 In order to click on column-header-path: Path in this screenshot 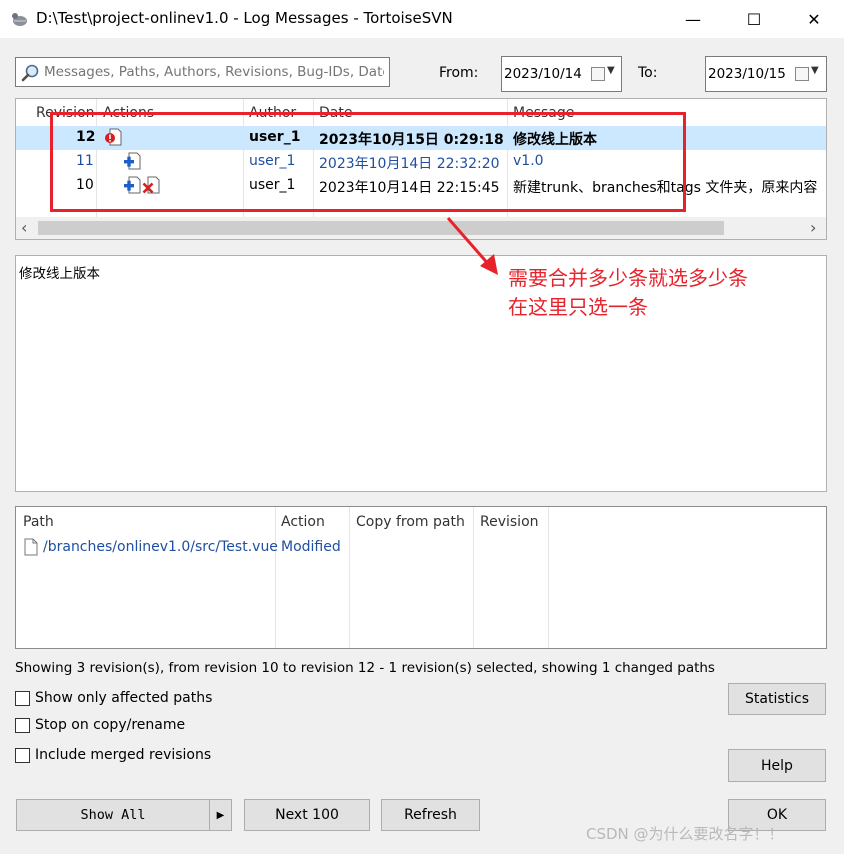, I will do `click(38, 522)`.